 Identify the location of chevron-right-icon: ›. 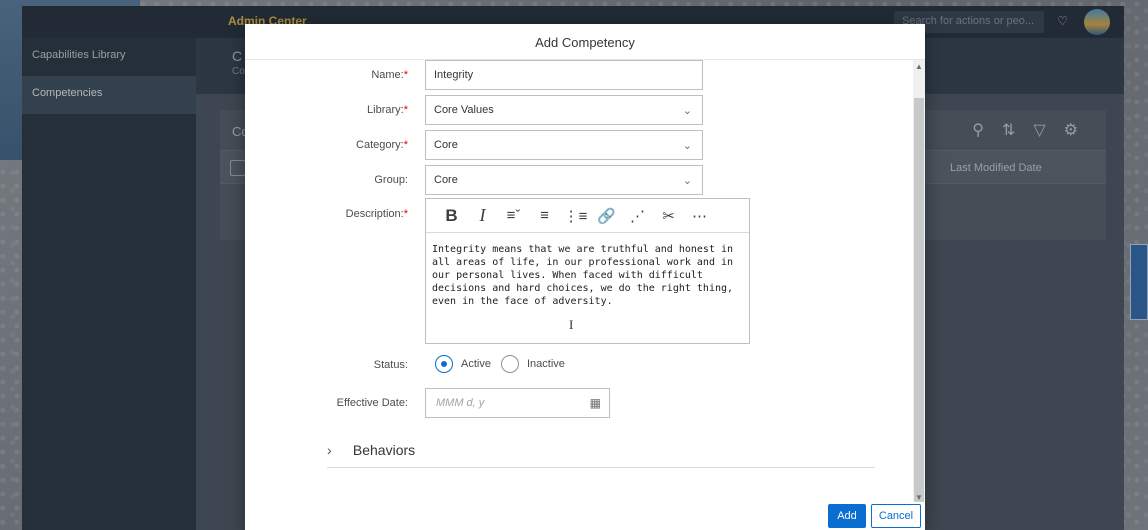
(329, 450).